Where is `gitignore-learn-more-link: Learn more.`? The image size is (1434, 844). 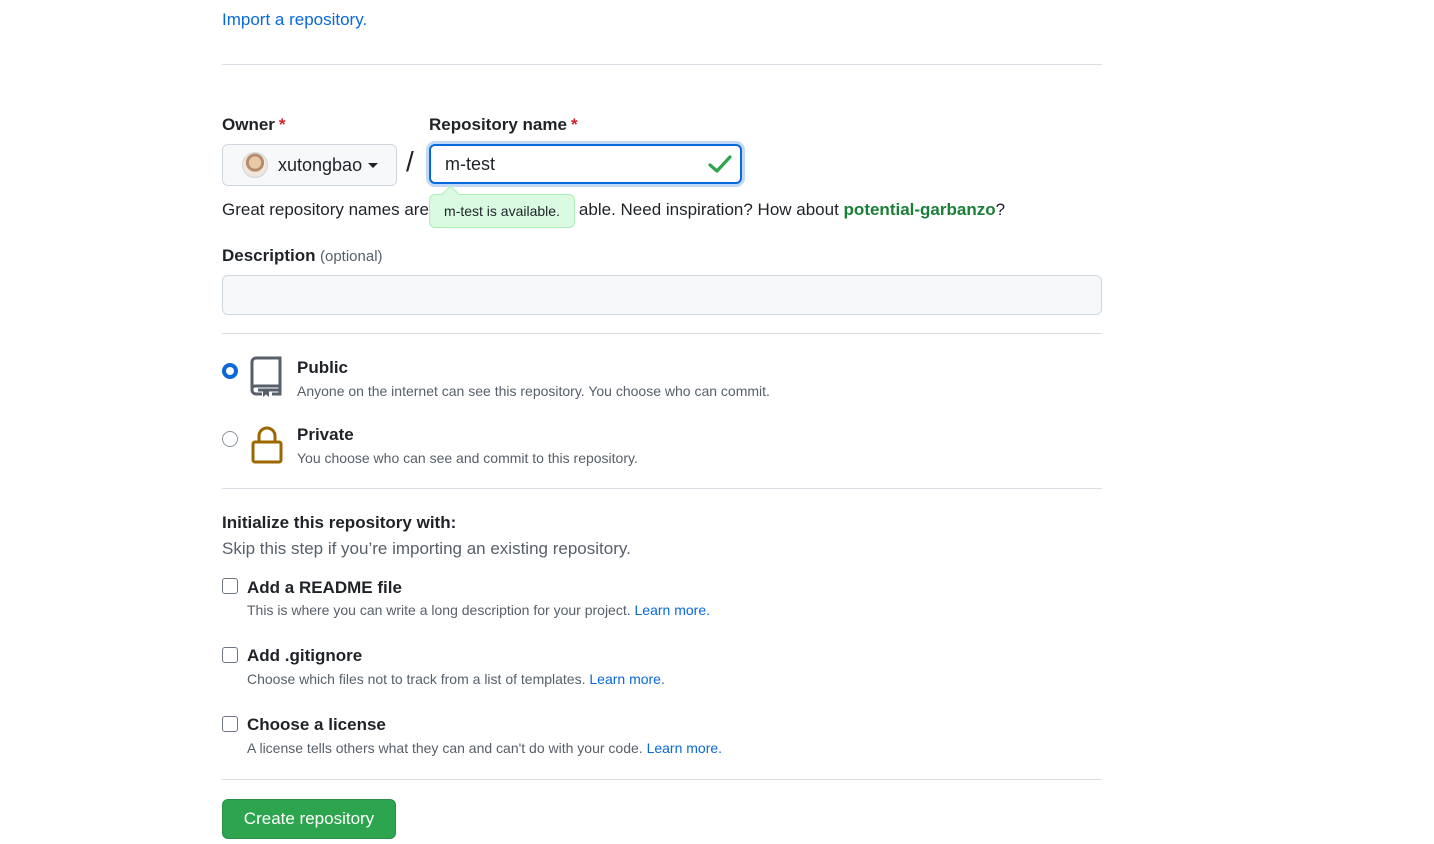
gitignore-learn-more-link: Learn more. is located at coordinates (626, 679).